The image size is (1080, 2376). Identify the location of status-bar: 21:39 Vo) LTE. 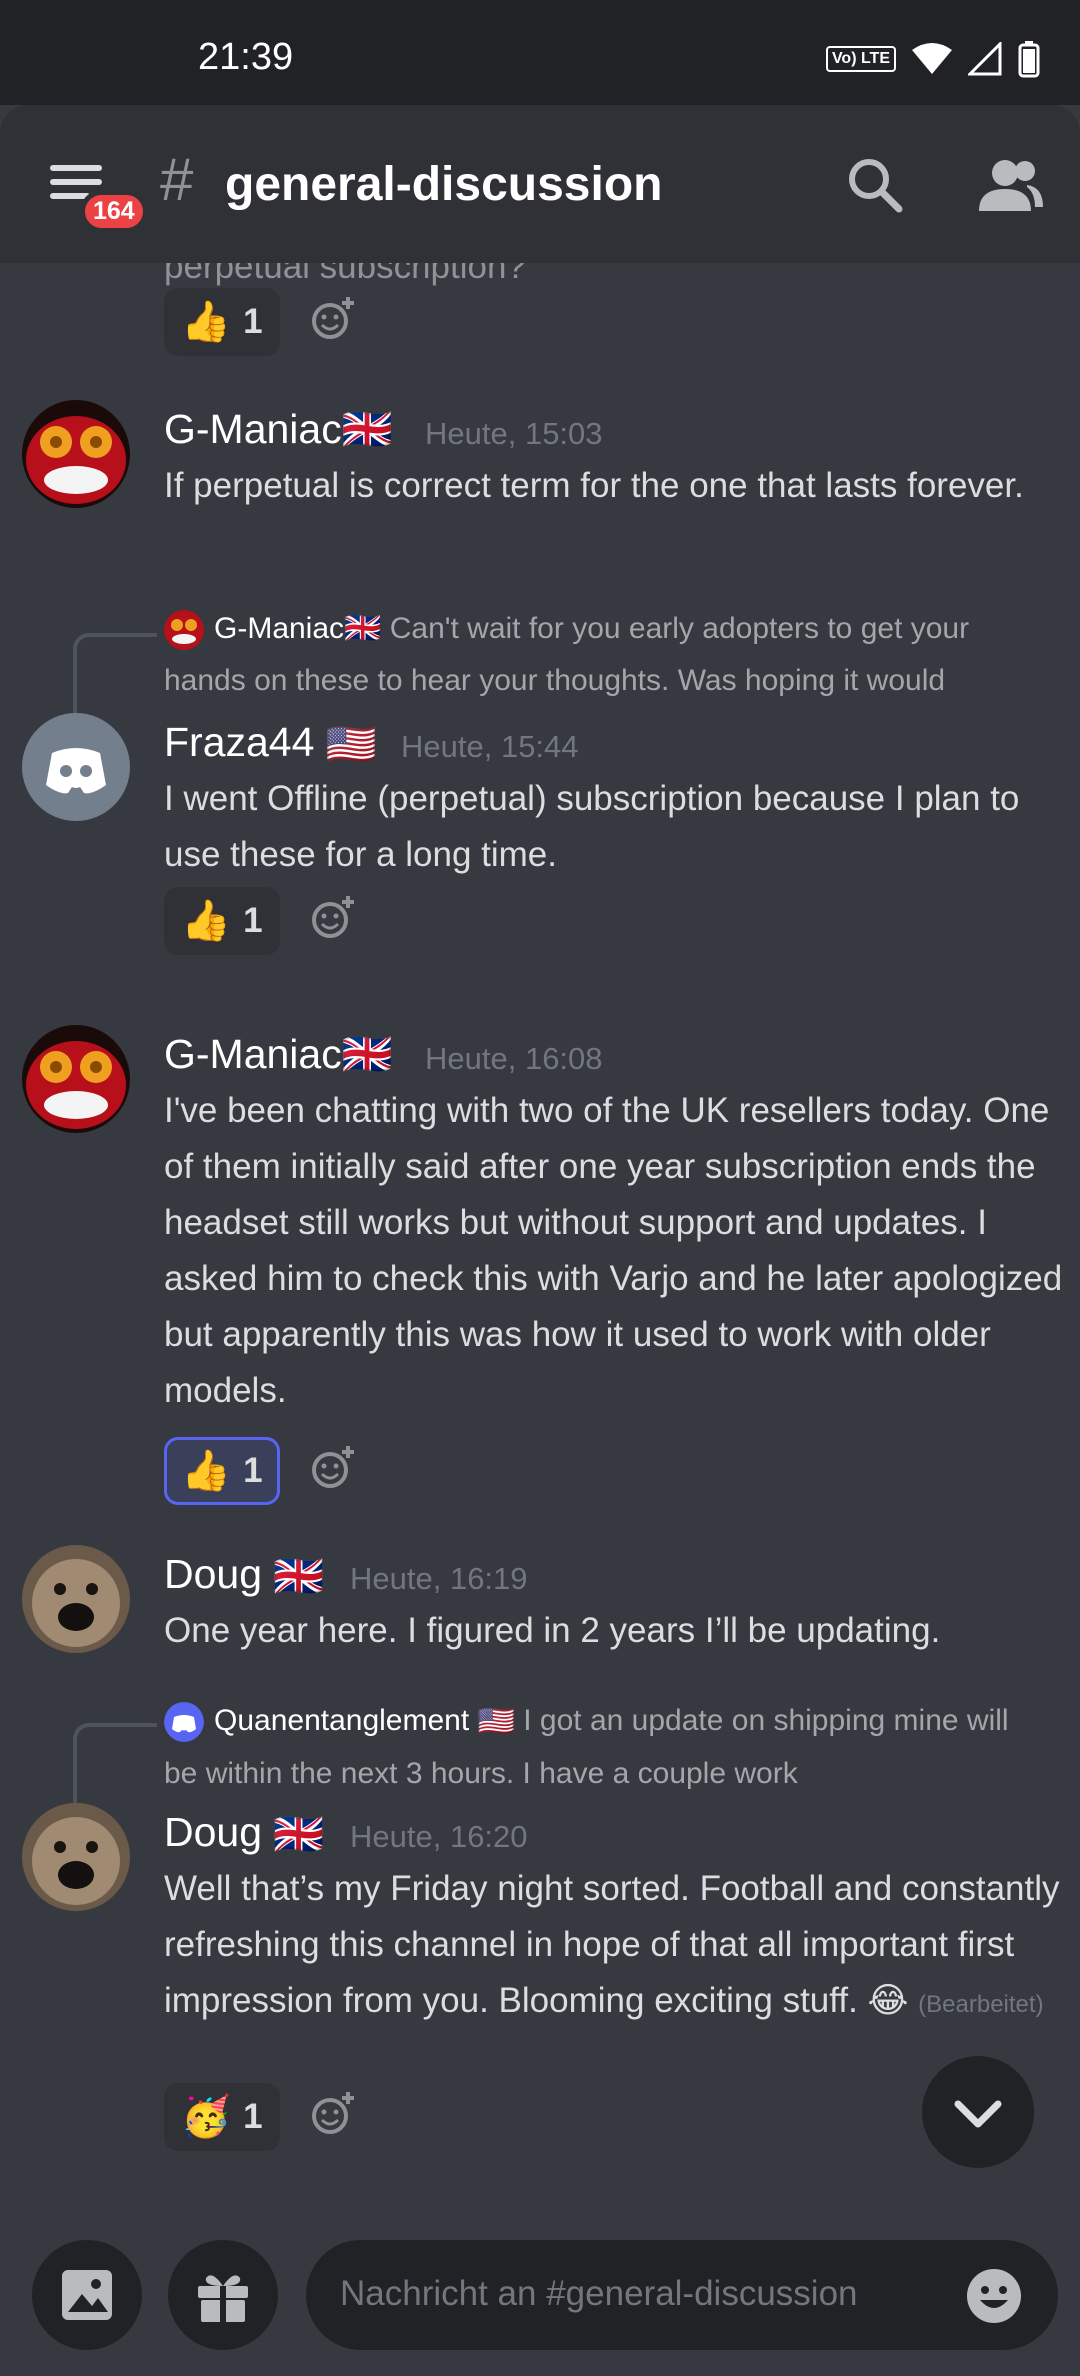
(540, 52).